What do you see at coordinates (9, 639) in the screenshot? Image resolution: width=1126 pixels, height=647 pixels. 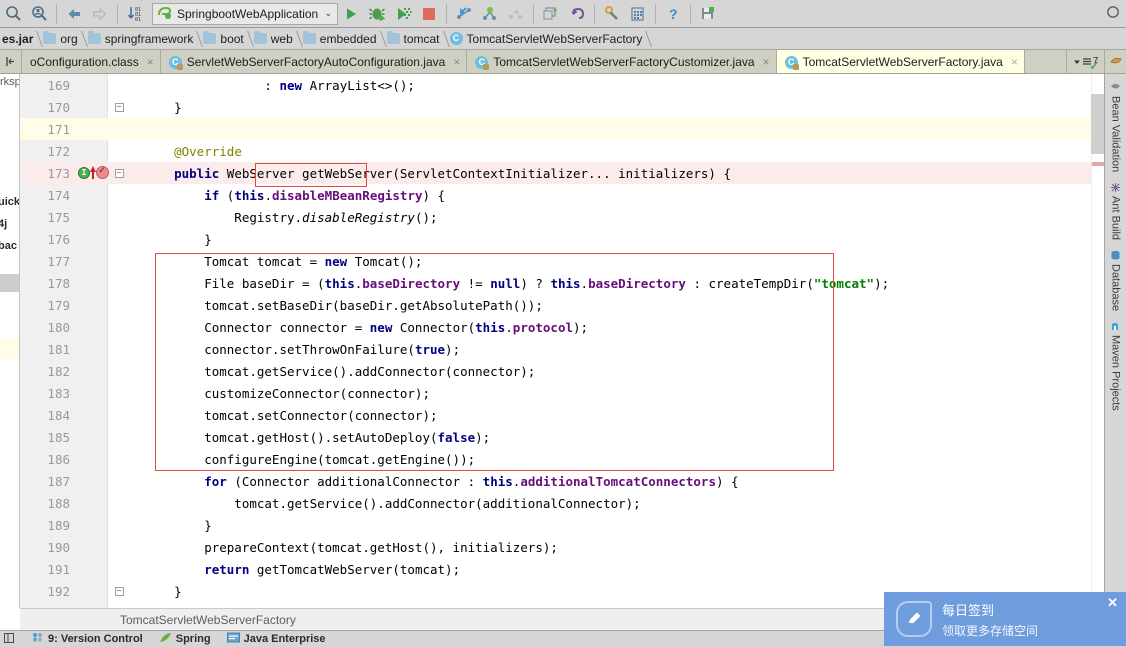 I see `project-toggle-icon` at bounding box center [9, 639].